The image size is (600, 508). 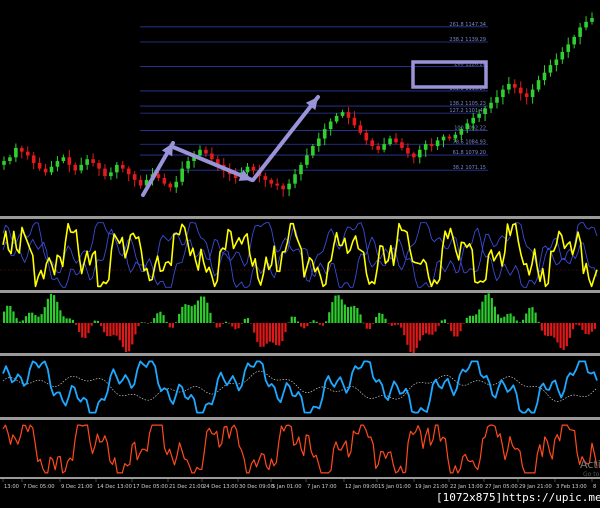 What do you see at coordinates (287, 487) in the screenshot?
I see `axis-tick-label: 5 Jan 01:00` at bounding box center [287, 487].